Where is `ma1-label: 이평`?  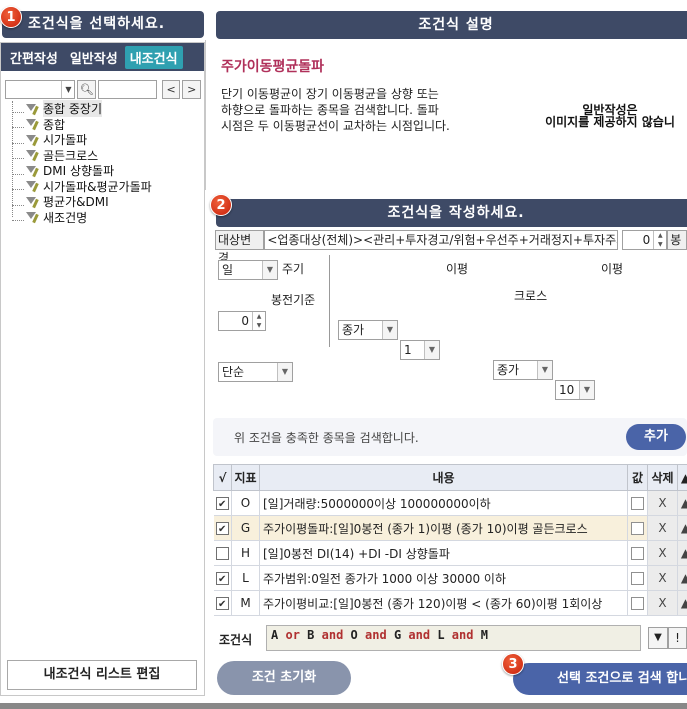 ma1-label: 이평 is located at coordinates (457, 269).